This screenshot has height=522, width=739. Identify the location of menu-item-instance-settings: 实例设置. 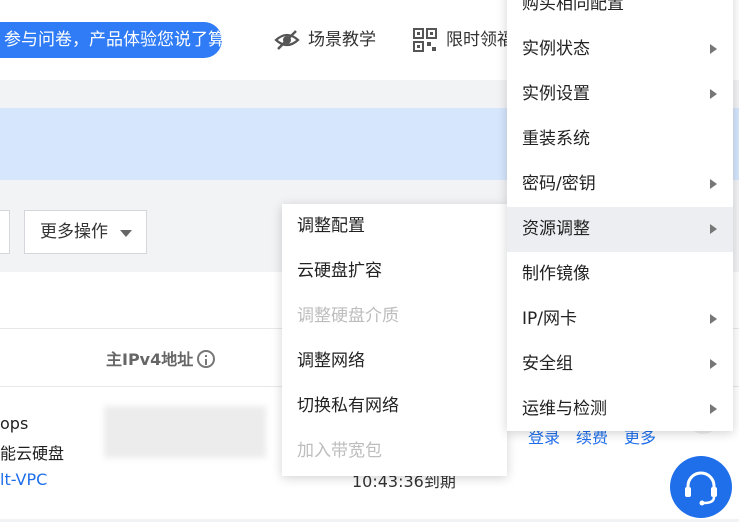
(620, 94).